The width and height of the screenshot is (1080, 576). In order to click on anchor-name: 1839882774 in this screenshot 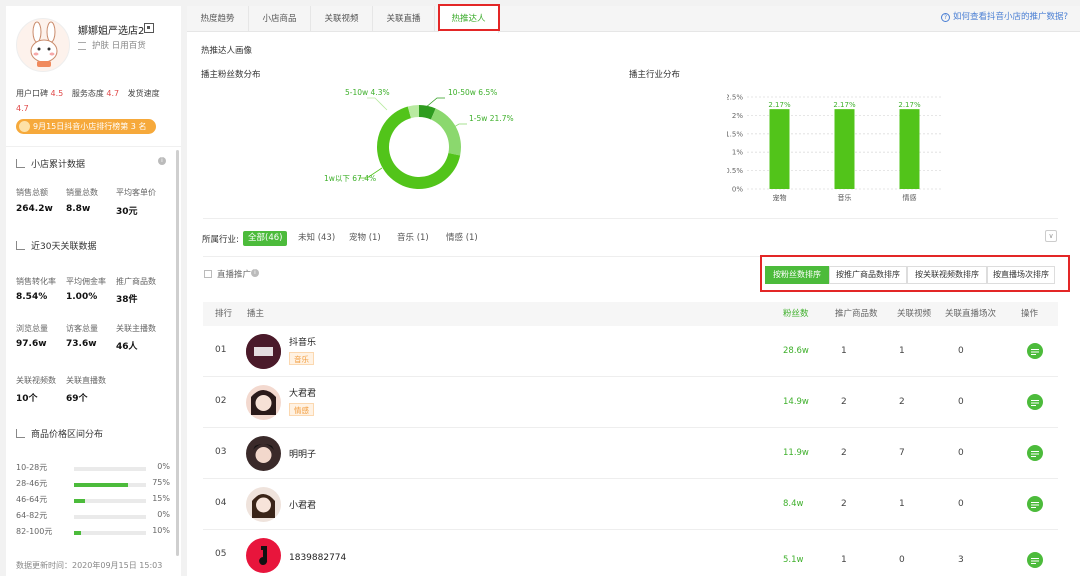, I will do `click(317, 558)`.